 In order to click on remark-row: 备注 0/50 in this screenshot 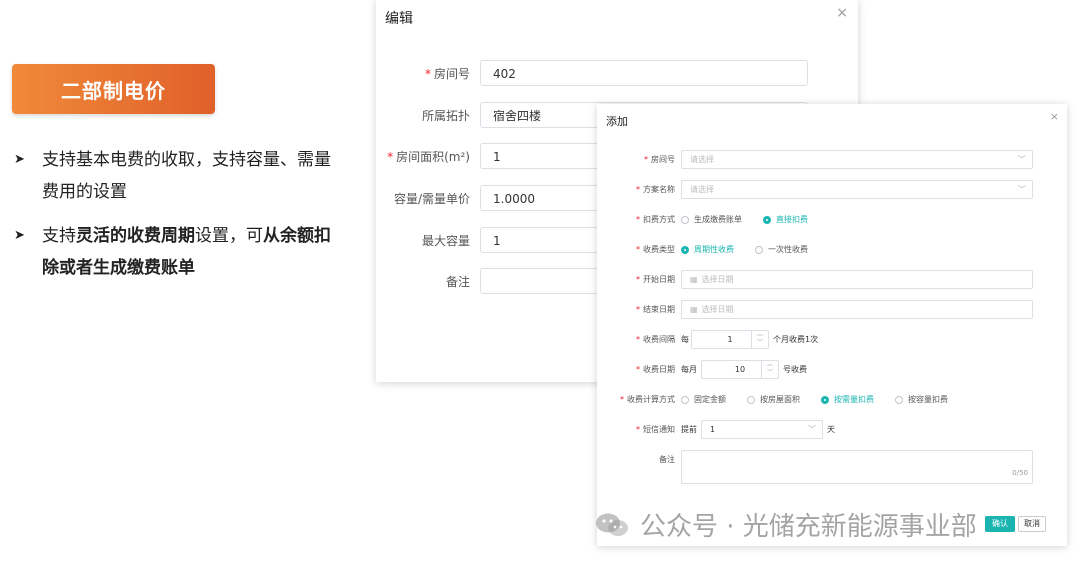, I will do `click(832, 467)`.